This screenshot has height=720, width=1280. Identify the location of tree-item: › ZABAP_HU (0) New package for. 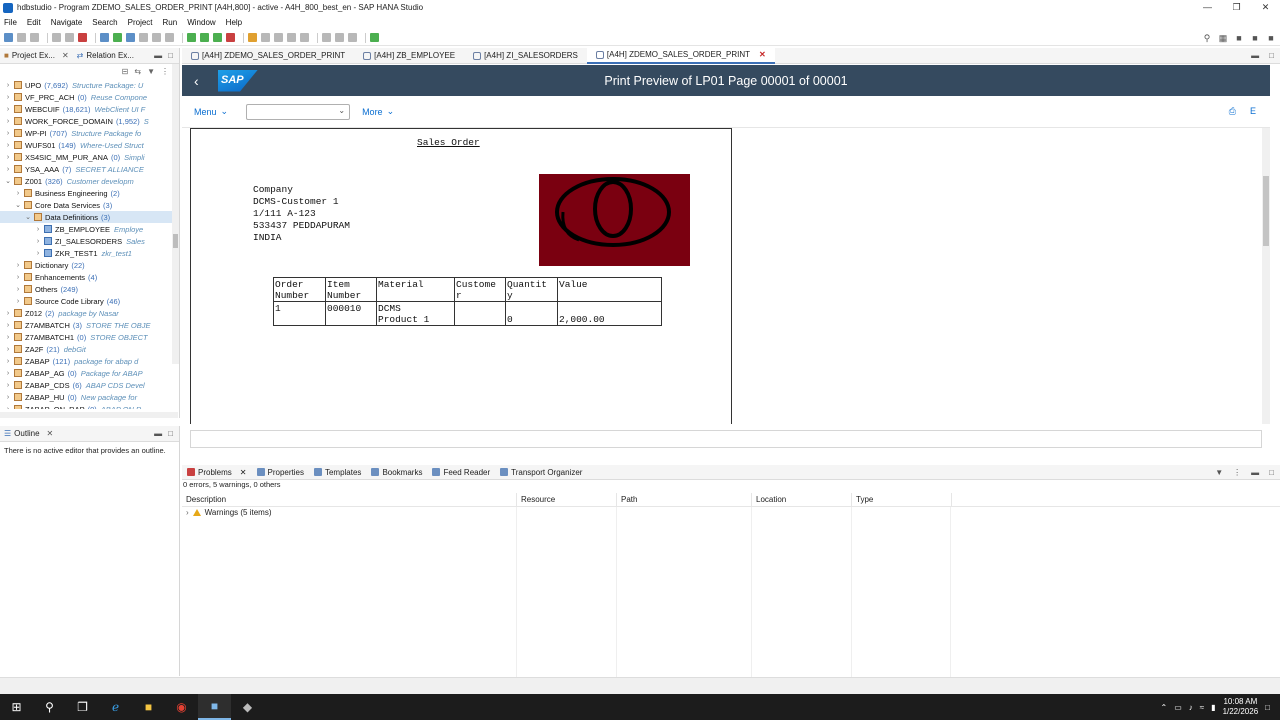
(86, 397).